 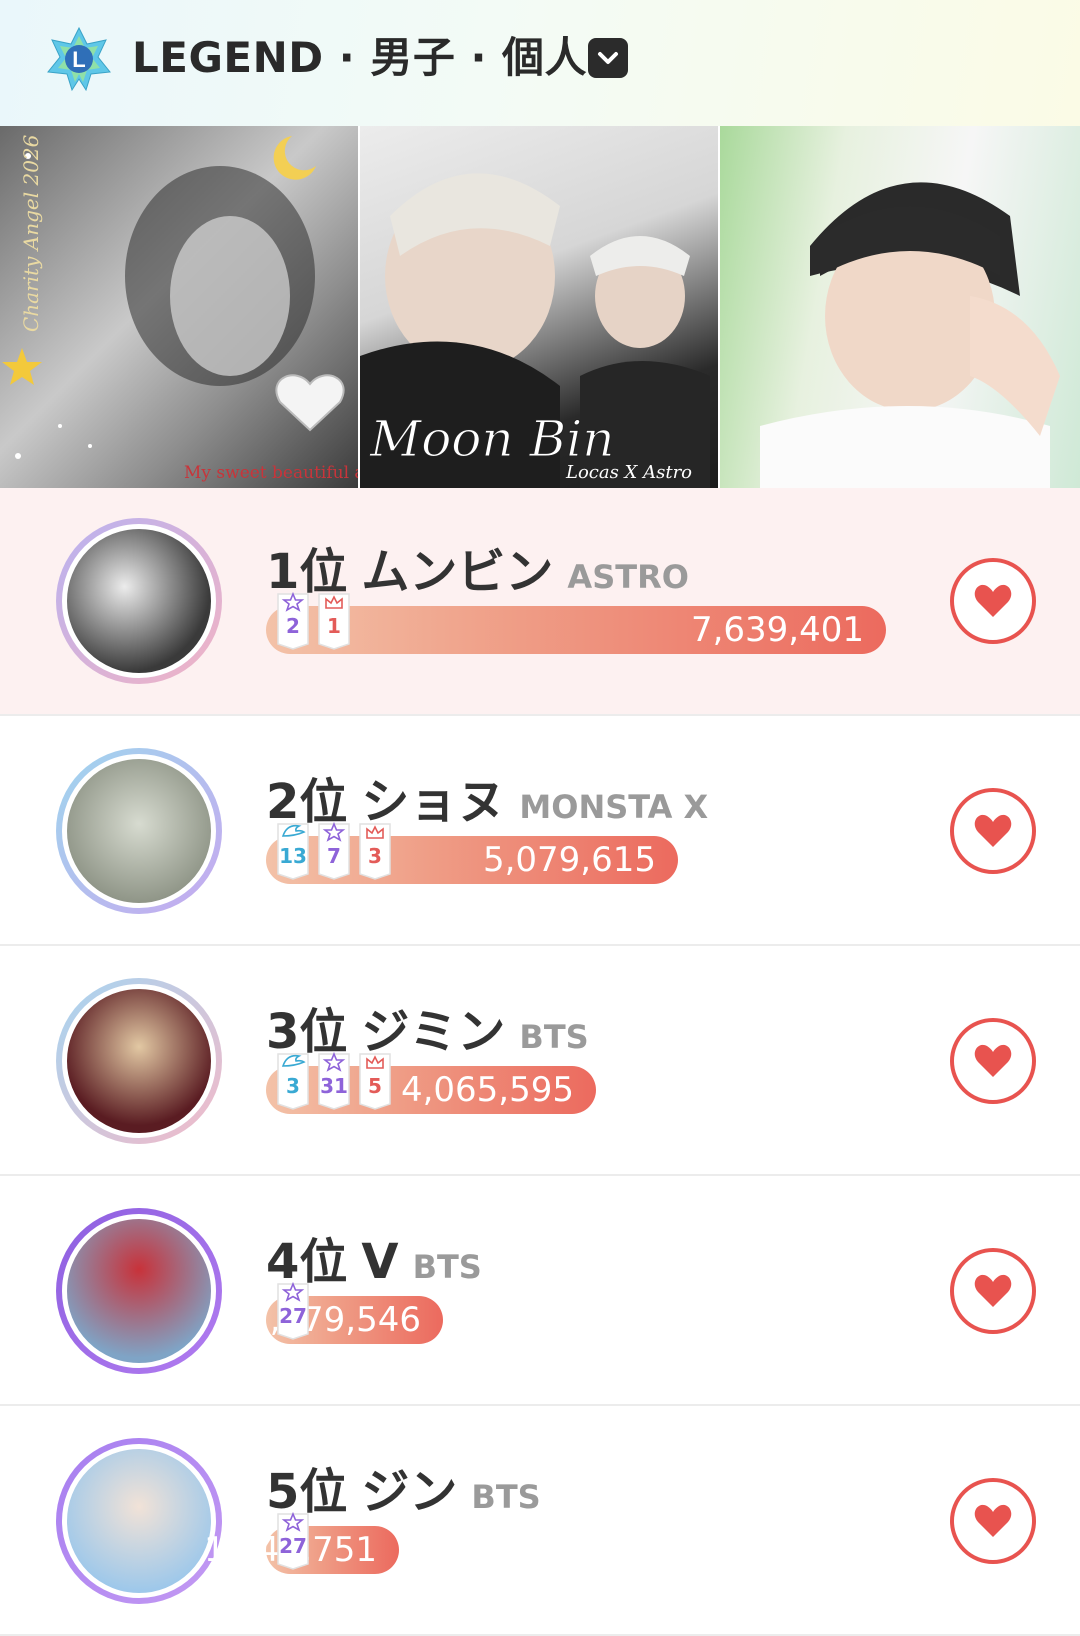 I want to click on badge-count: 1, so click(x=334, y=626).